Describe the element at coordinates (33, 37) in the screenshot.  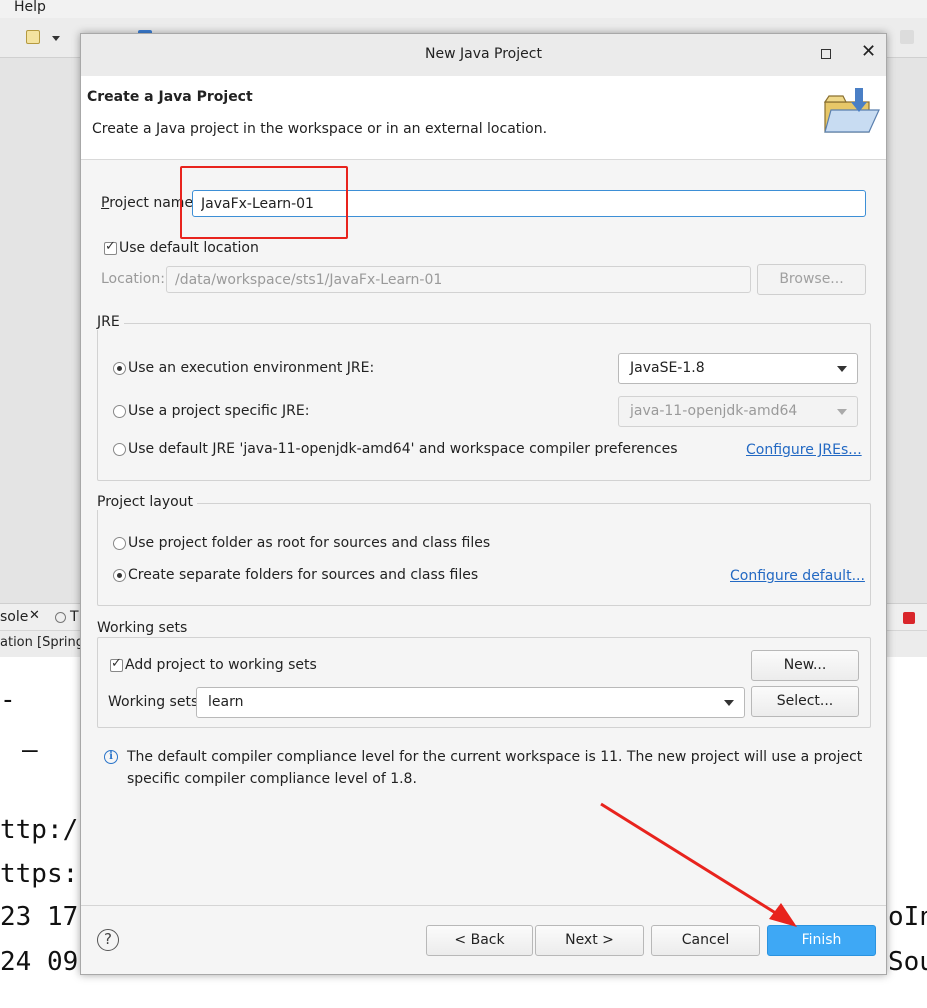
I see `new-icon` at that location.